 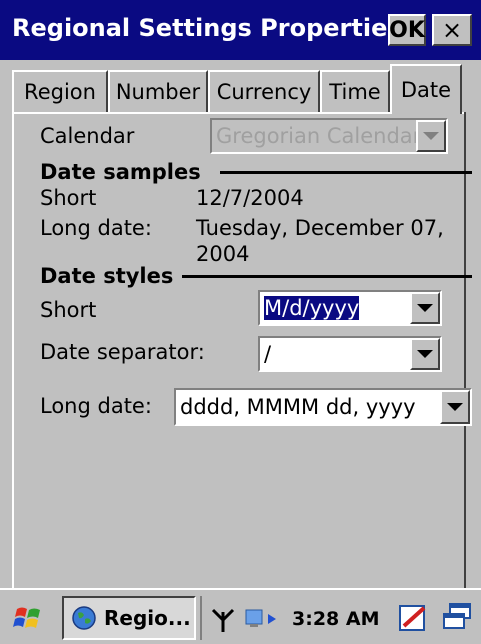 I want to click on date-styles-rule, so click(x=327, y=276).